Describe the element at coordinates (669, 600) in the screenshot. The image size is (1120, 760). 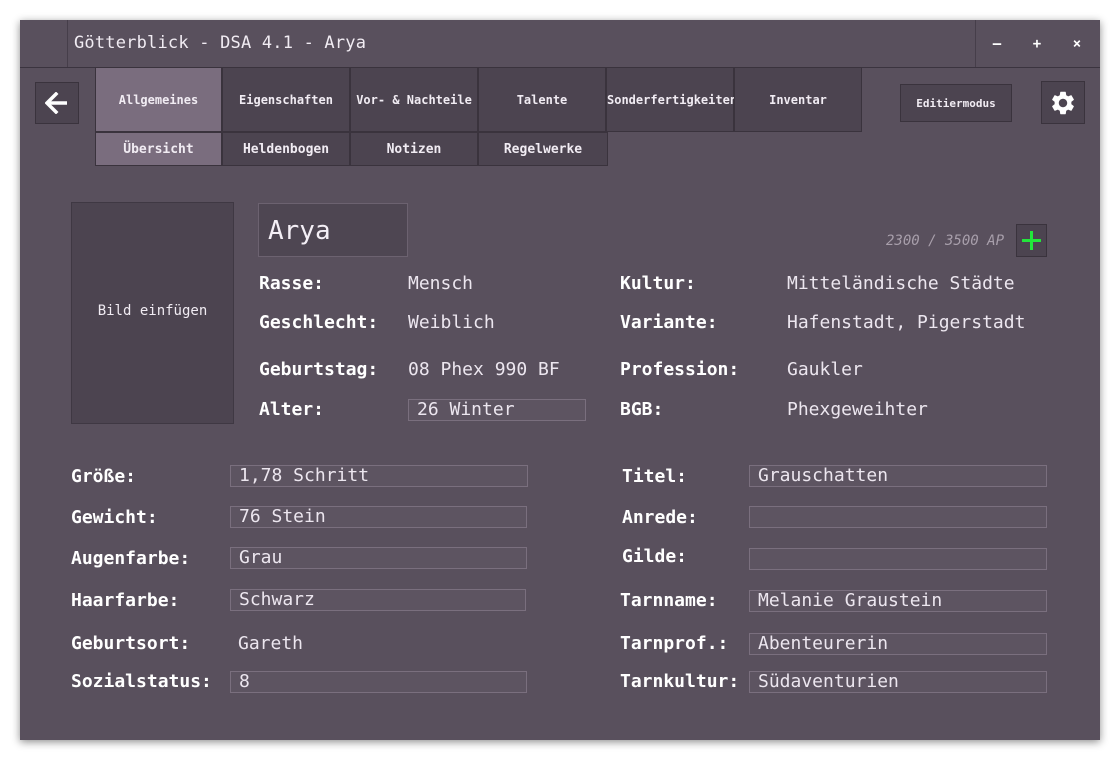
I see `tarnname-label: Tarnname:` at that location.